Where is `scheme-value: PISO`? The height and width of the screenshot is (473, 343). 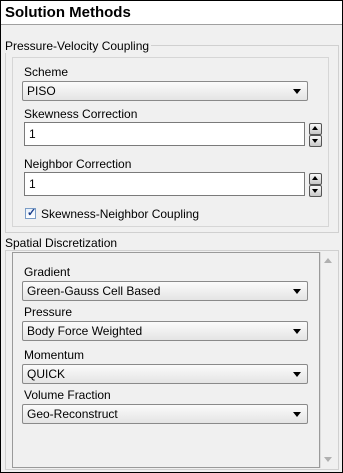 scheme-value: PISO is located at coordinates (41, 91).